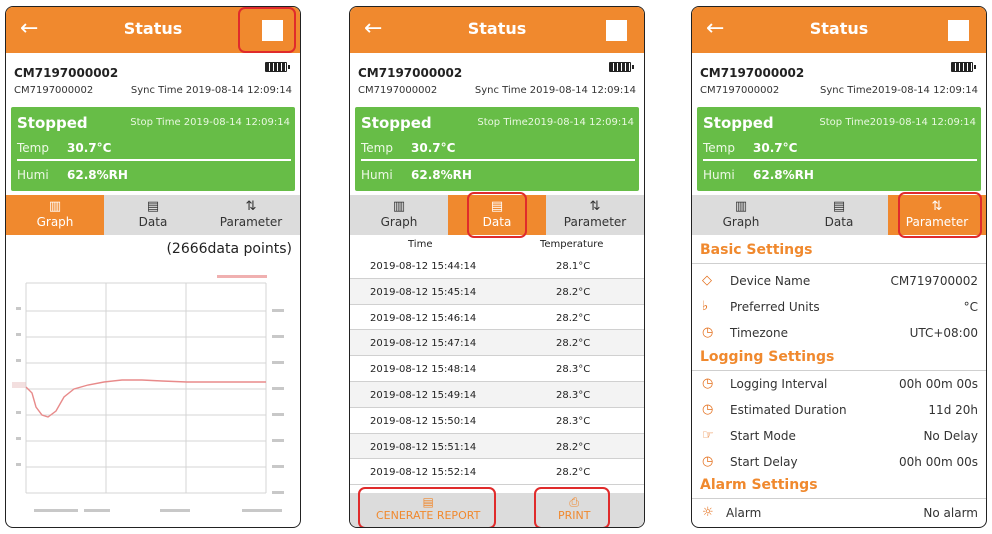  I want to click on tab-parameter-label: Parameter, so click(251, 222).